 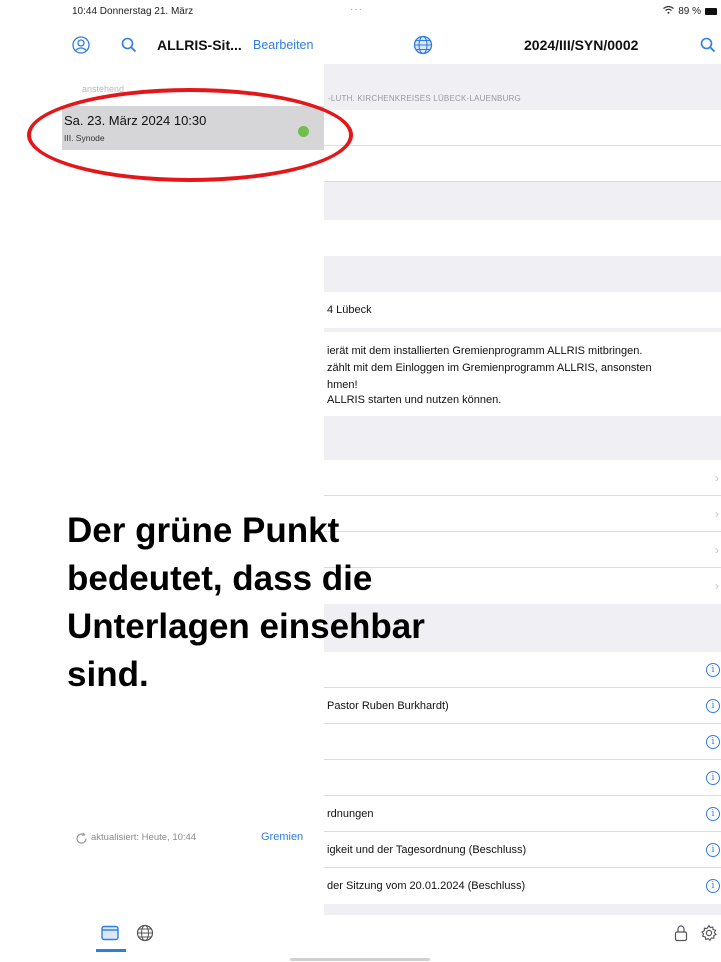 I want to click on status-time: 10:44 Donnerstag 21. März, so click(x=133, y=11).